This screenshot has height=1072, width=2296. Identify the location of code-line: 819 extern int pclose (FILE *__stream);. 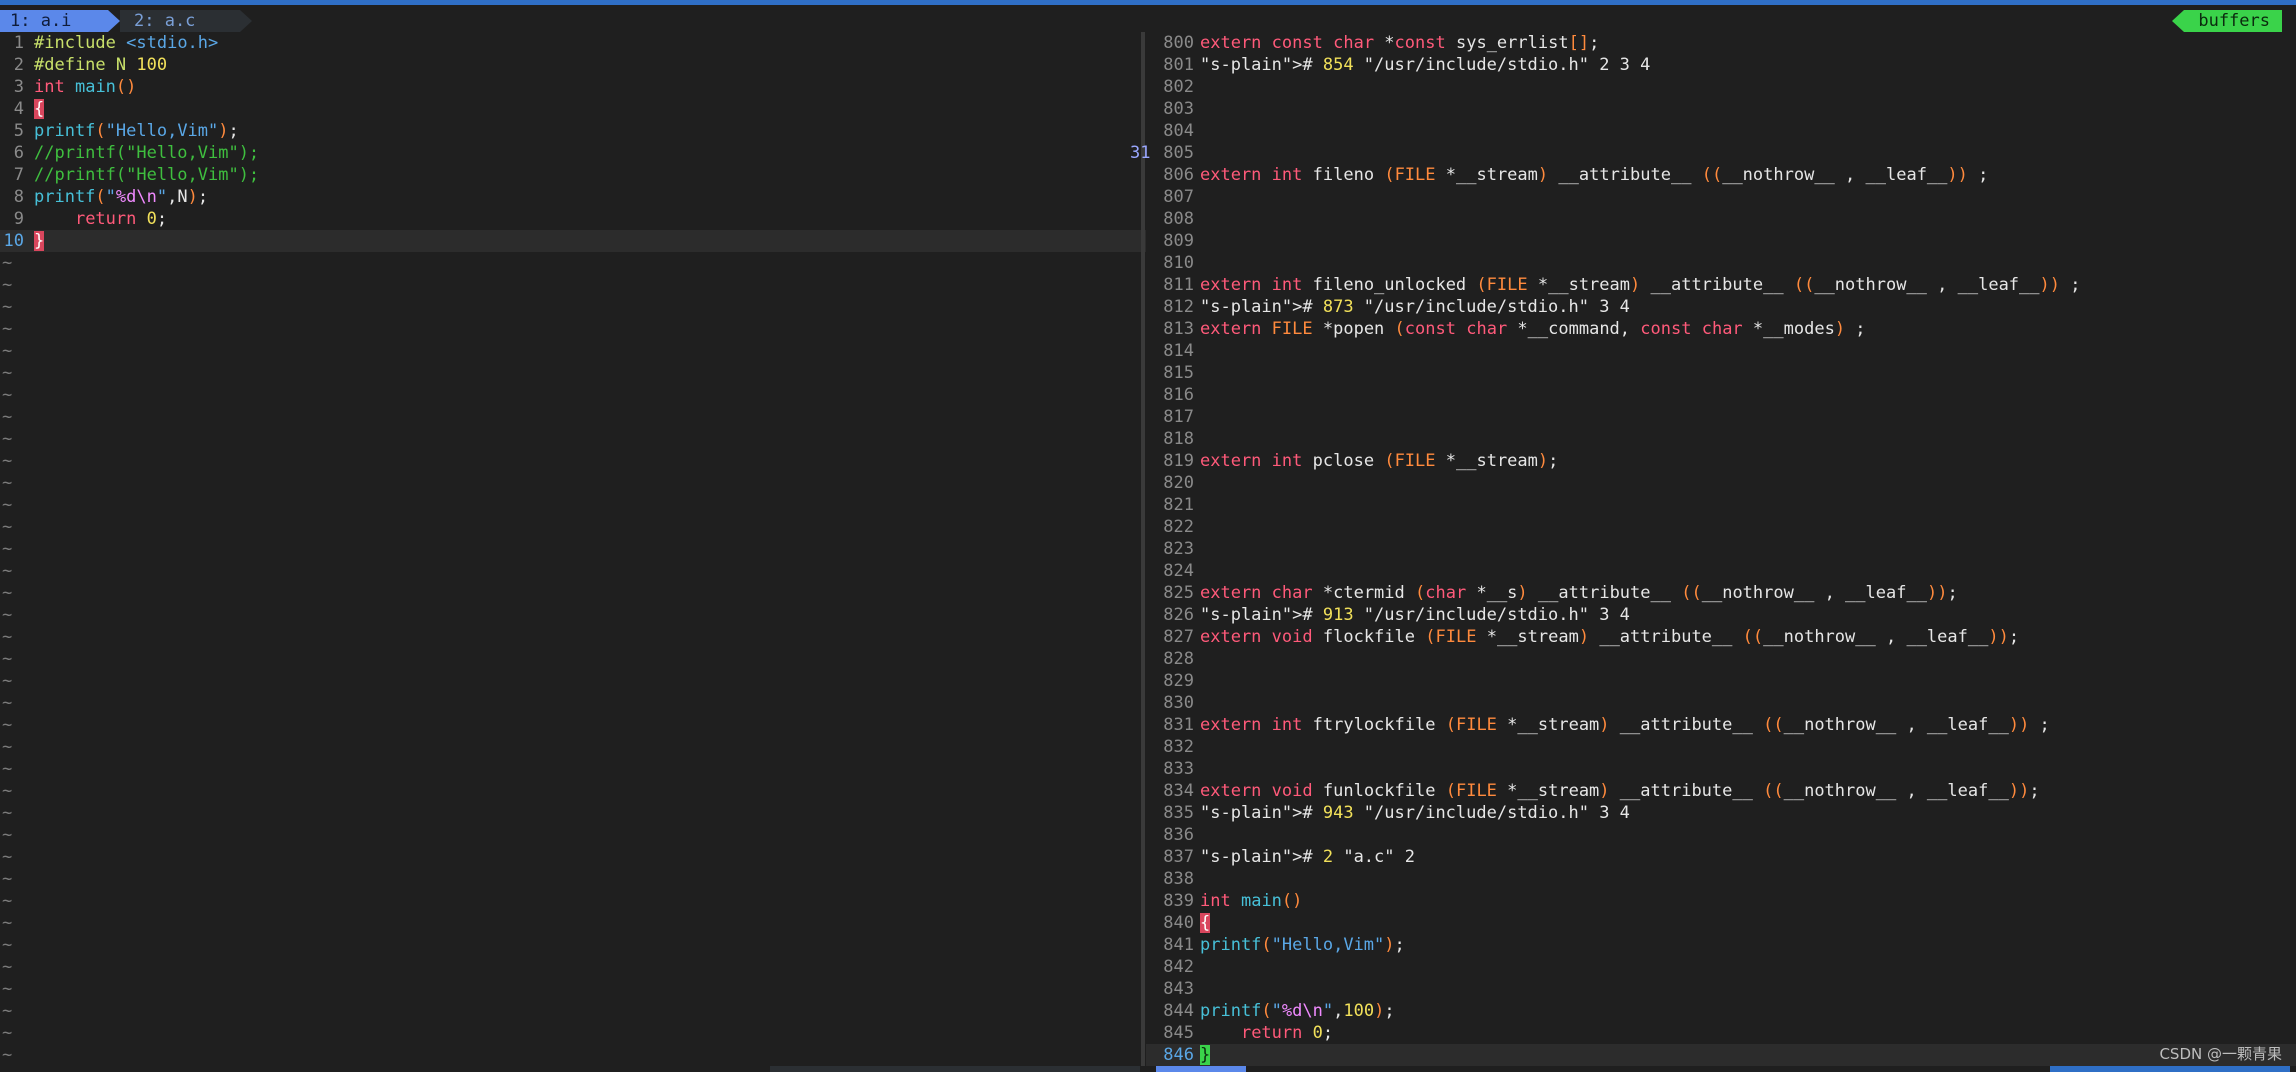
(1721, 461).